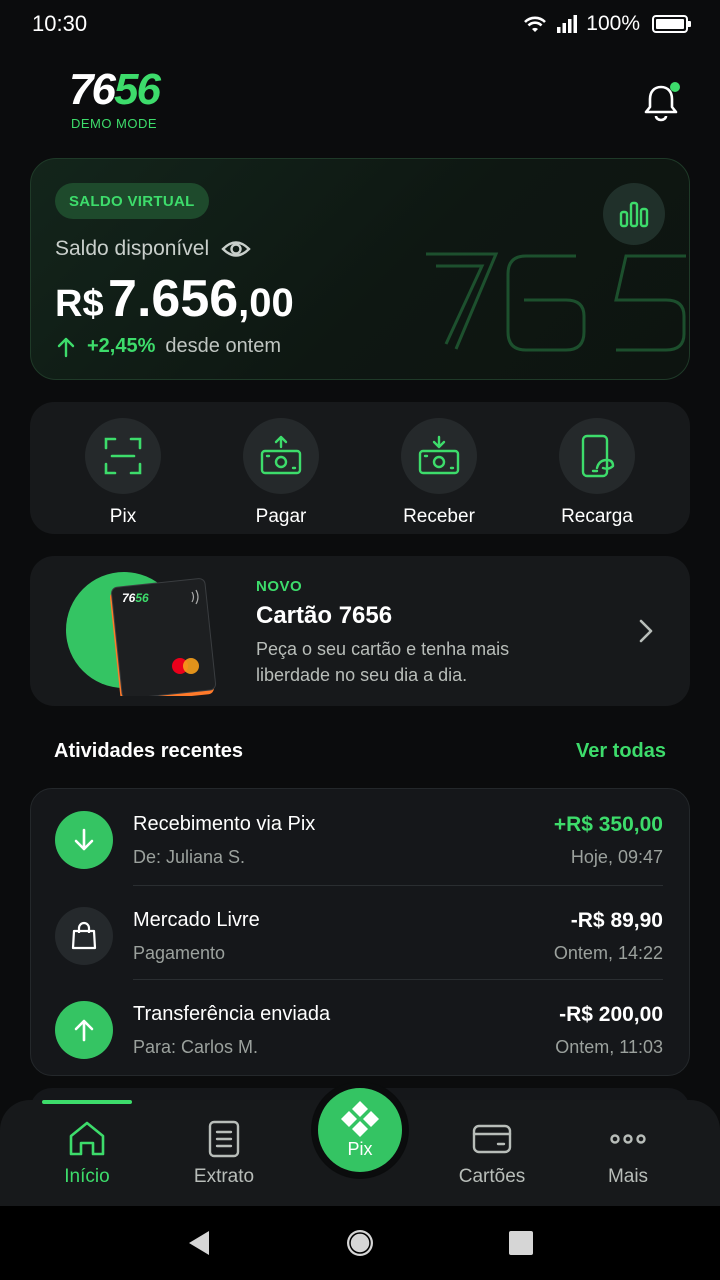 The width and height of the screenshot is (720, 1280). Describe the element at coordinates (137, 89) in the screenshot. I see `logo-green-part: 56` at that location.